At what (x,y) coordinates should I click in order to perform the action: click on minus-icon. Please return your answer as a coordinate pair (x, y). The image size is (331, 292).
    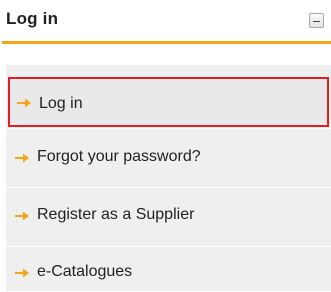
    Looking at the image, I should click on (316, 21).